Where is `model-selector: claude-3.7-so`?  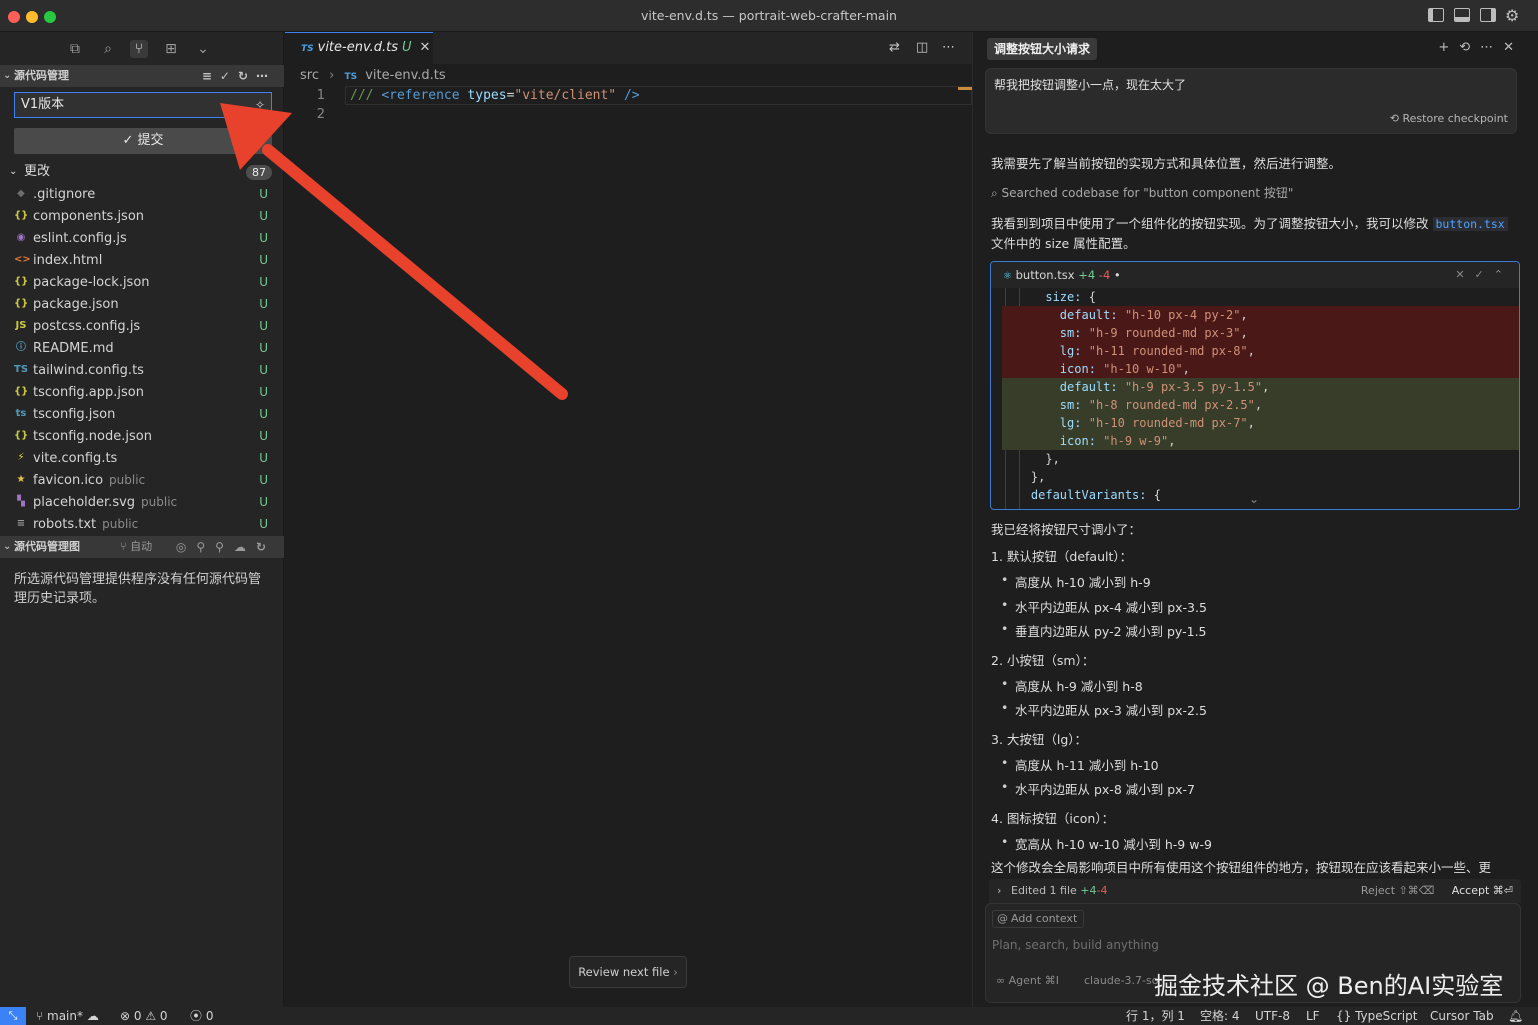 model-selector: claude-3.7-so is located at coordinates (1121, 980).